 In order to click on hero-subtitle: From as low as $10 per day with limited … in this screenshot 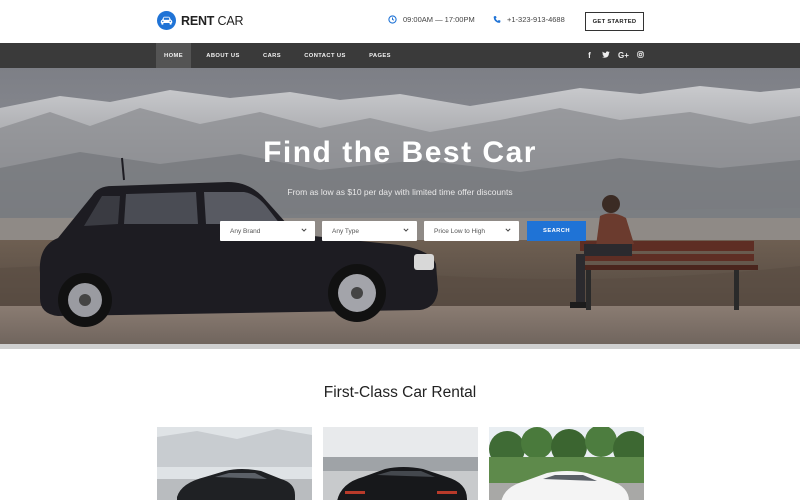, I will do `click(400, 192)`.